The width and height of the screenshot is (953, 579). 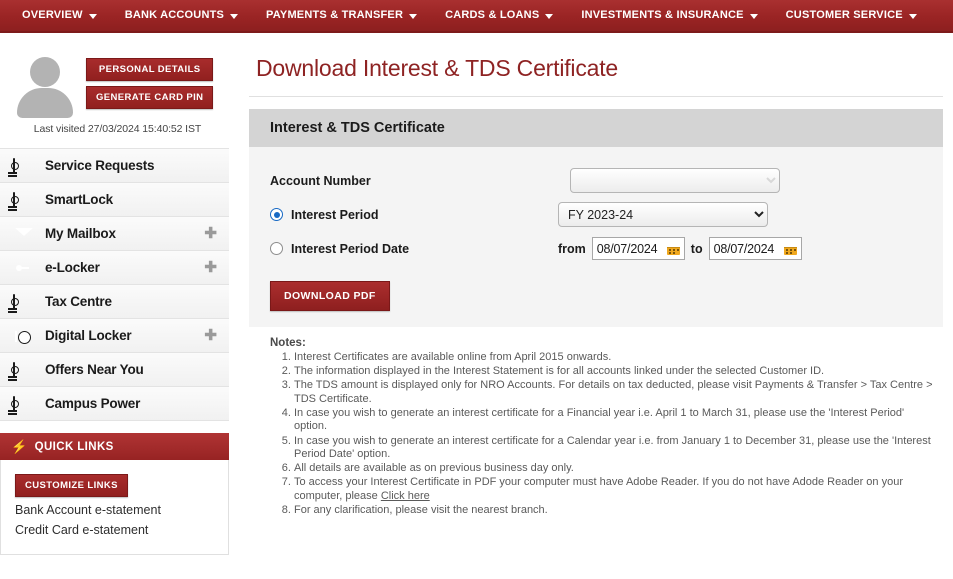 I want to click on account-number-select, so click(x=675, y=180).